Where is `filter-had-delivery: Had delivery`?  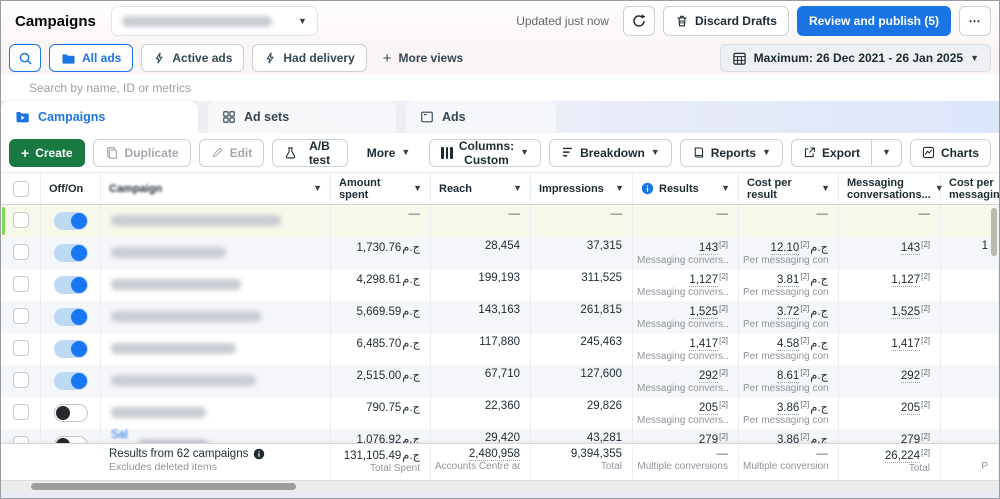
filter-had-delivery: Had delivery is located at coordinates (309, 58).